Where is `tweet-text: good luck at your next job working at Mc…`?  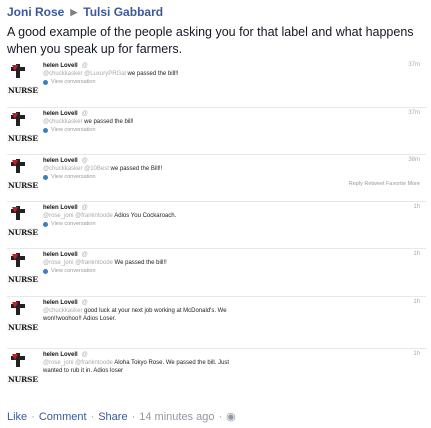 tweet-text: good luck at your next job working at Mc… is located at coordinates (154, 311).